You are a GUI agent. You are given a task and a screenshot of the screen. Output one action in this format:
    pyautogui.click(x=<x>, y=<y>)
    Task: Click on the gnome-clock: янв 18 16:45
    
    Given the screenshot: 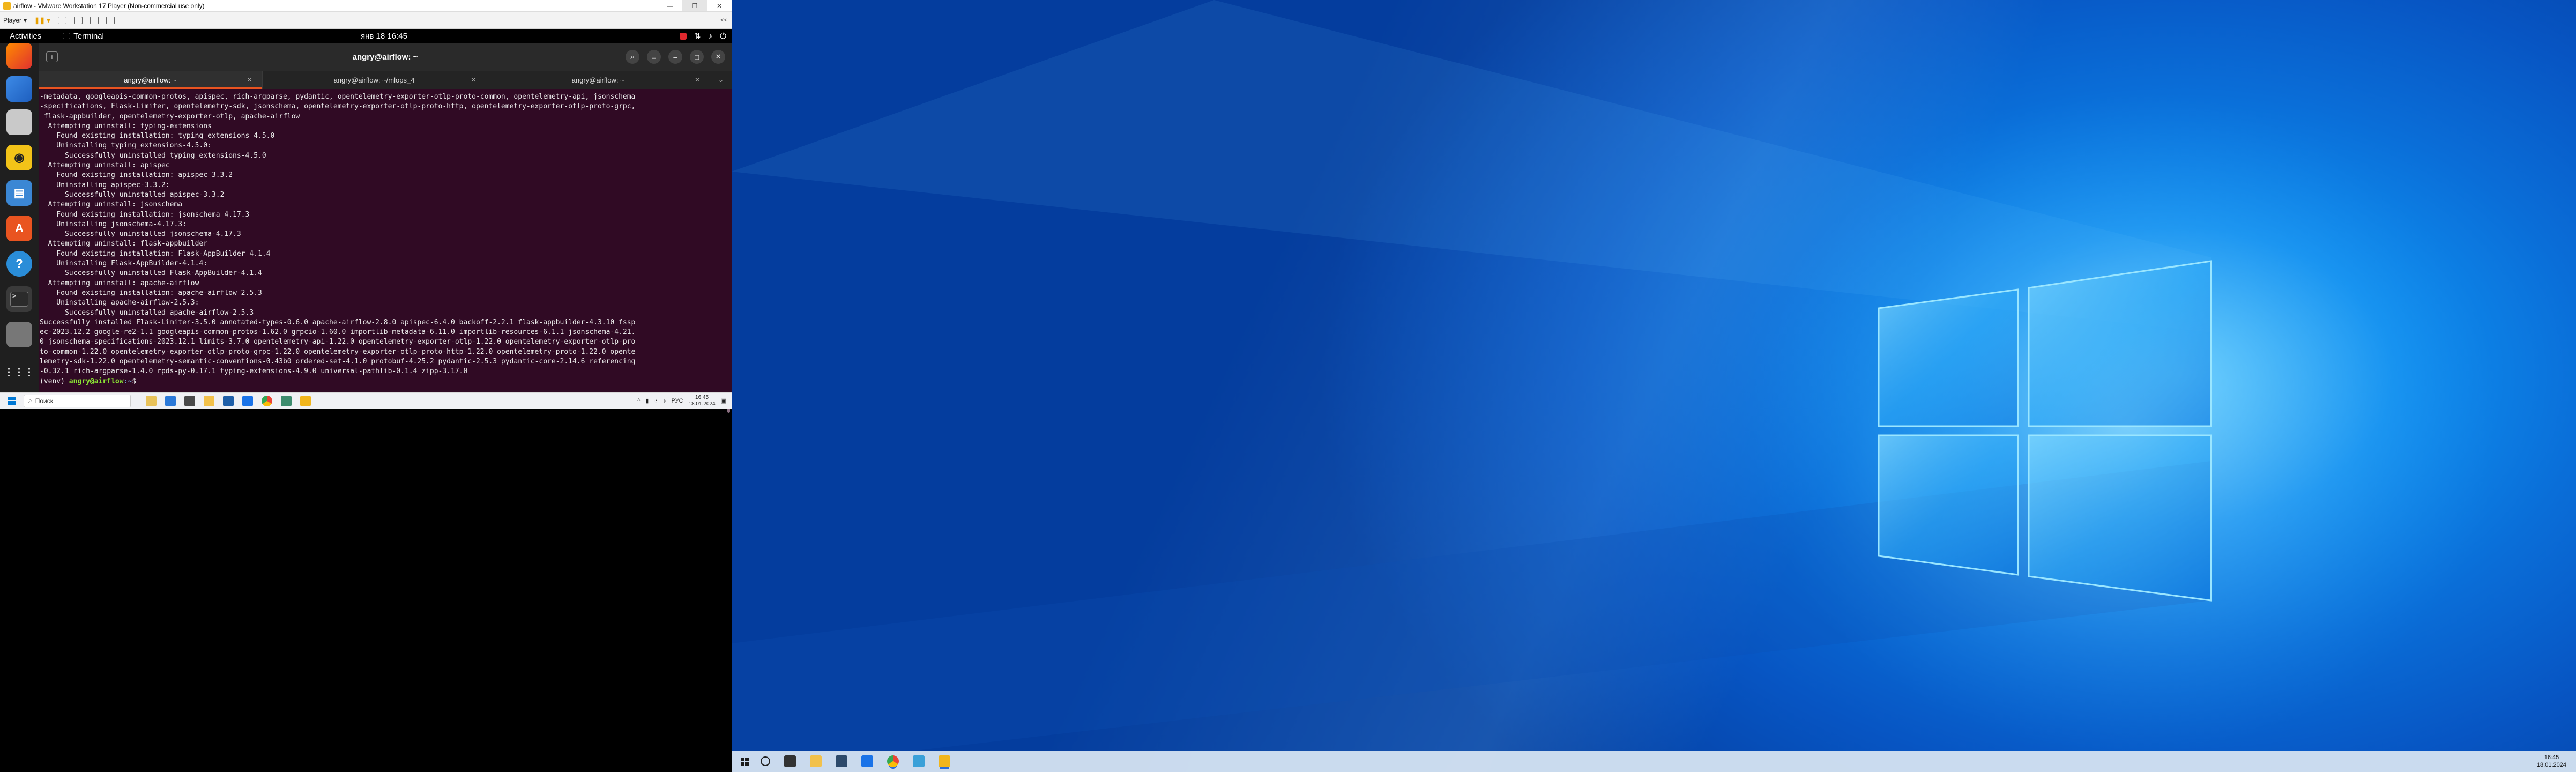 What is the action you would take?
    pyautogui.click(x=384, y=36)
    